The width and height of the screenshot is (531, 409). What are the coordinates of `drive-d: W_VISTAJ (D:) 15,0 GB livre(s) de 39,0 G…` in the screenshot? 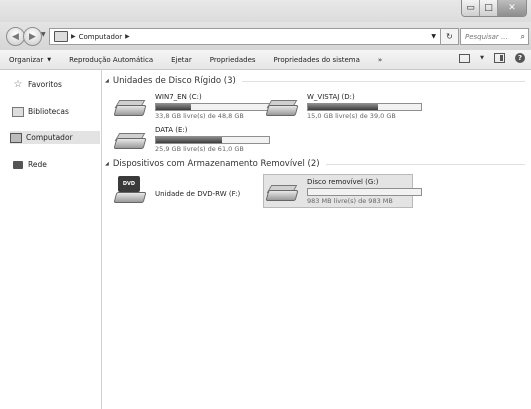 It's located at (343, 107).